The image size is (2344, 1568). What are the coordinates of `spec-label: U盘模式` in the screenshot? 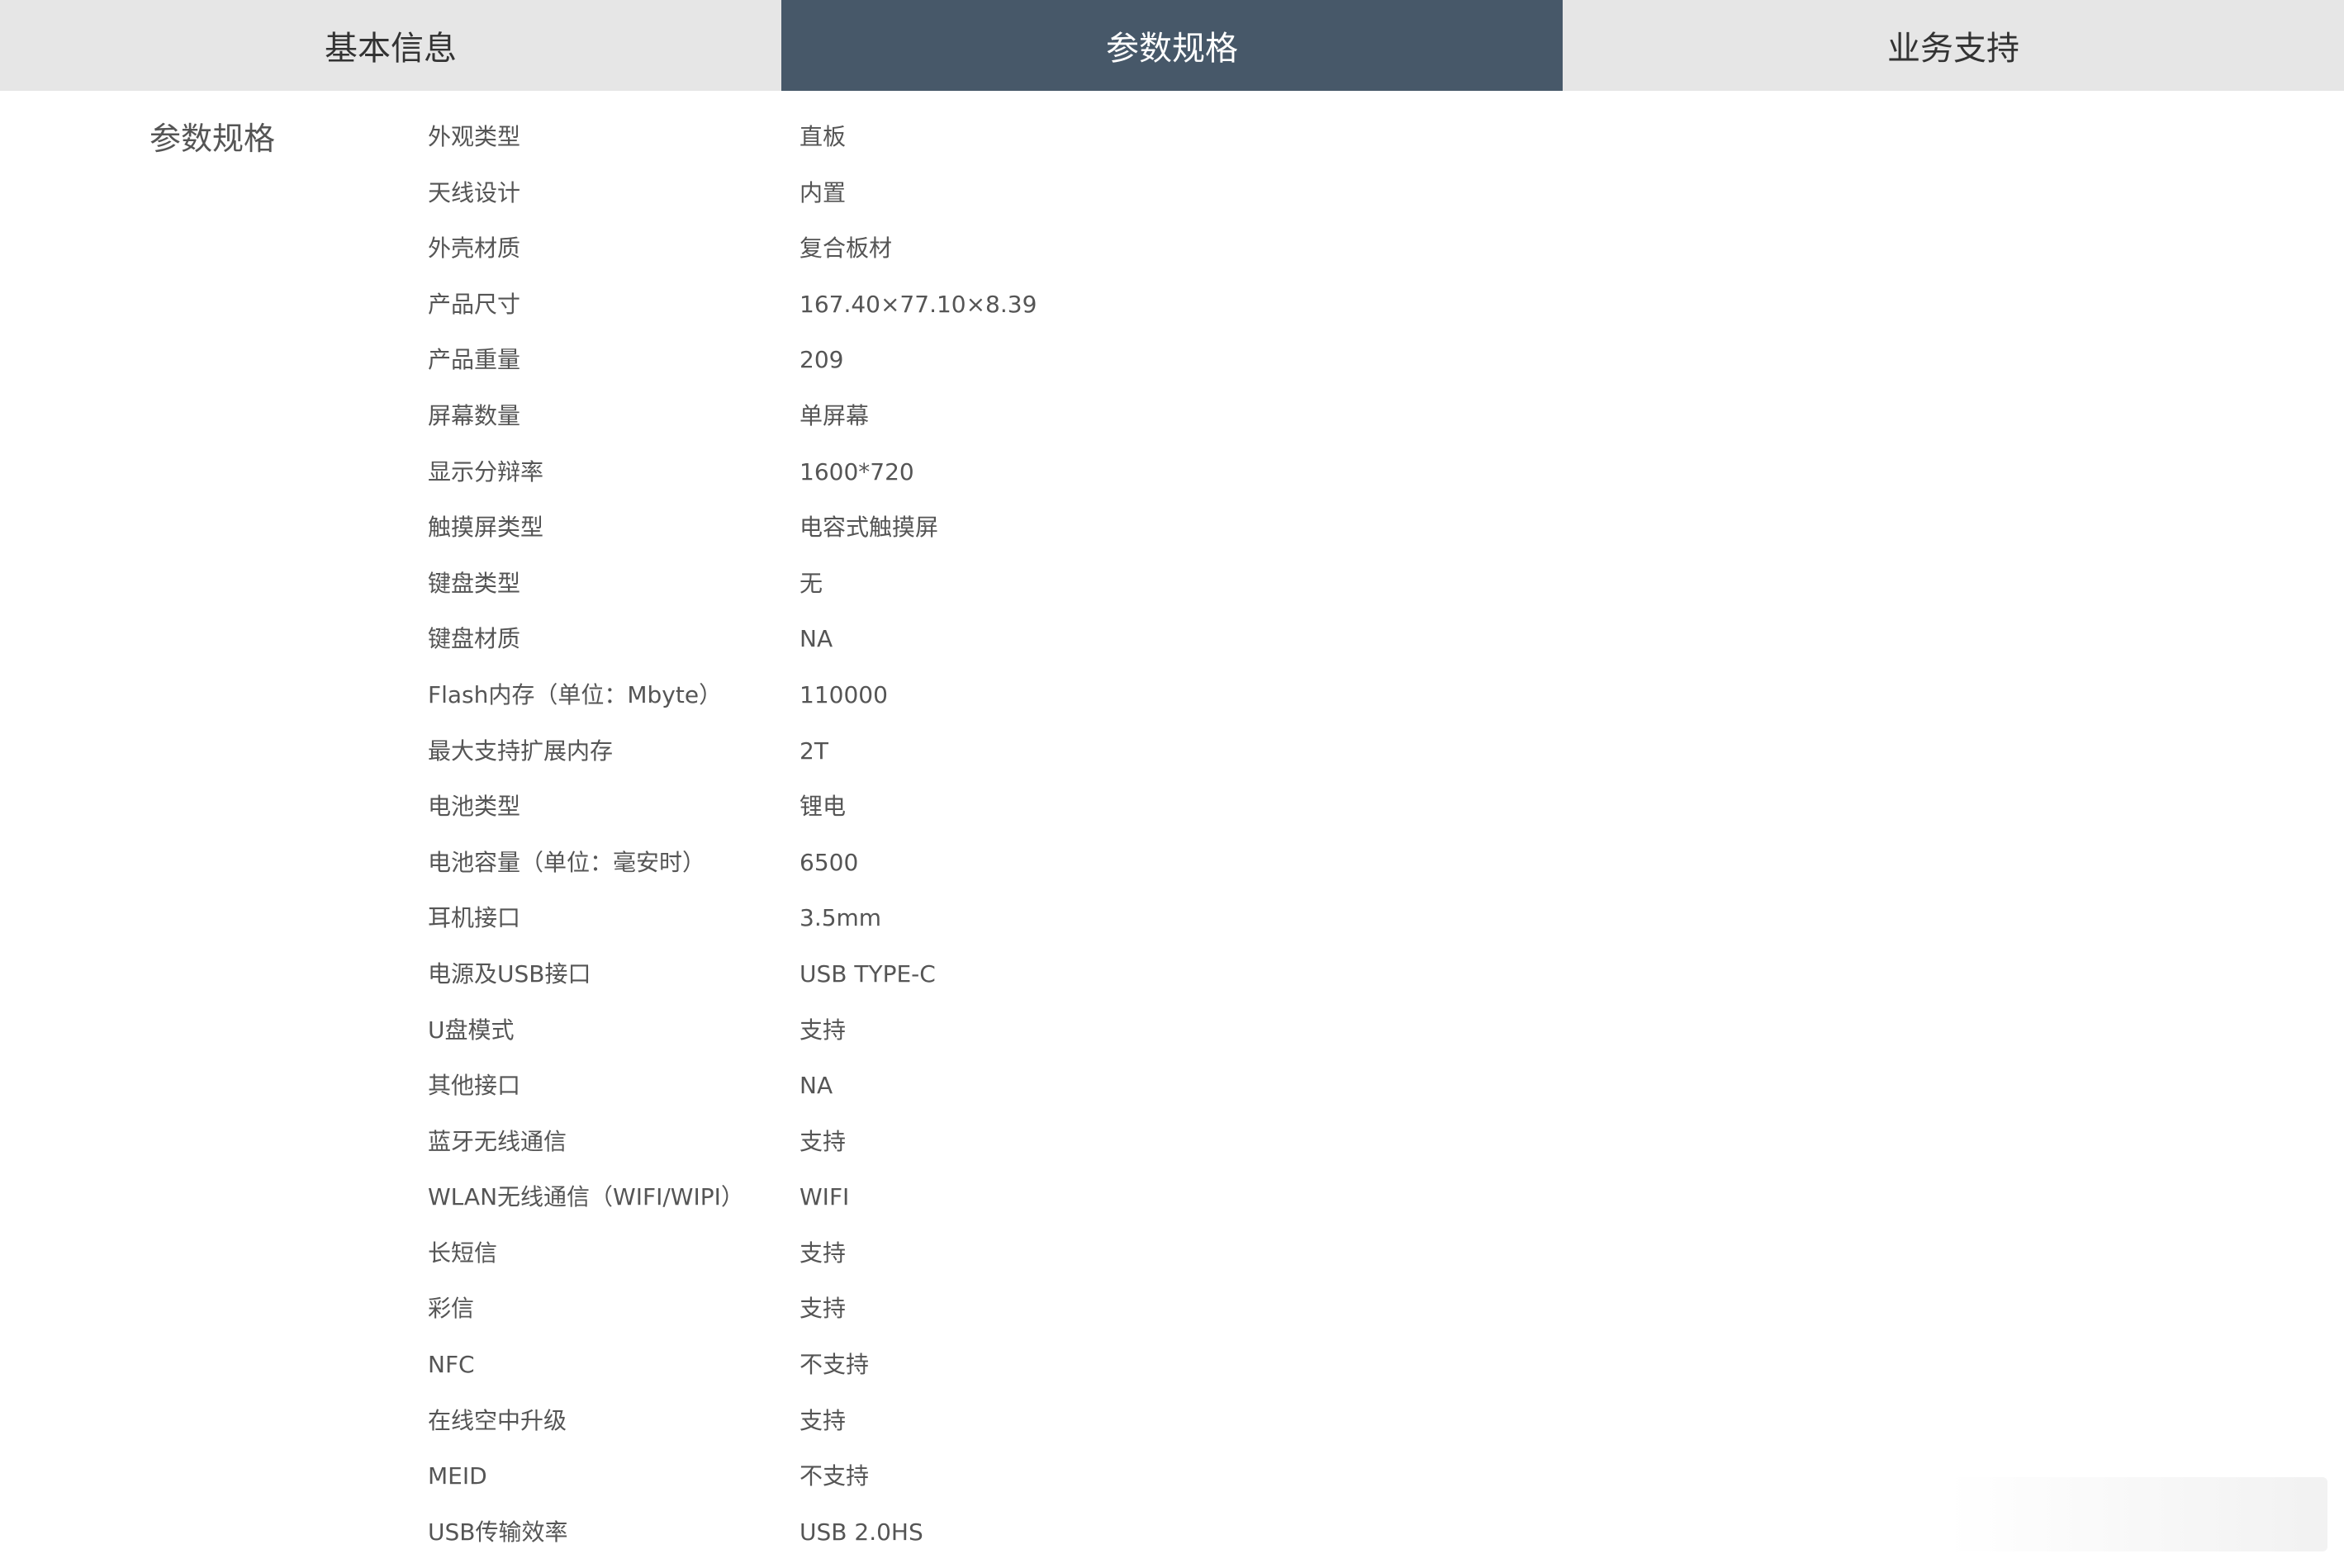 It's located at (471, 1030).